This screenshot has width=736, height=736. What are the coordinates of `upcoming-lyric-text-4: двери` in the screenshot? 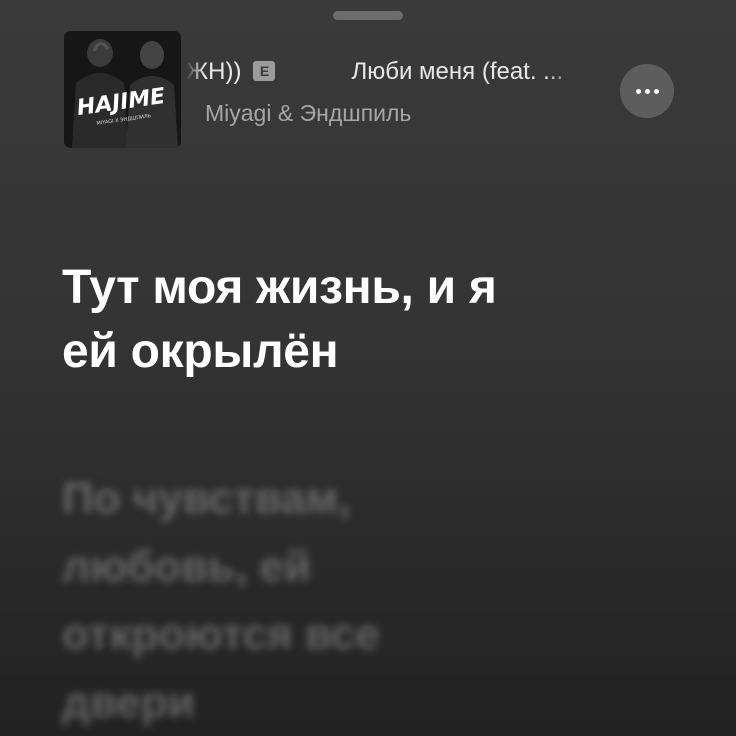 It's located at (128, 702).